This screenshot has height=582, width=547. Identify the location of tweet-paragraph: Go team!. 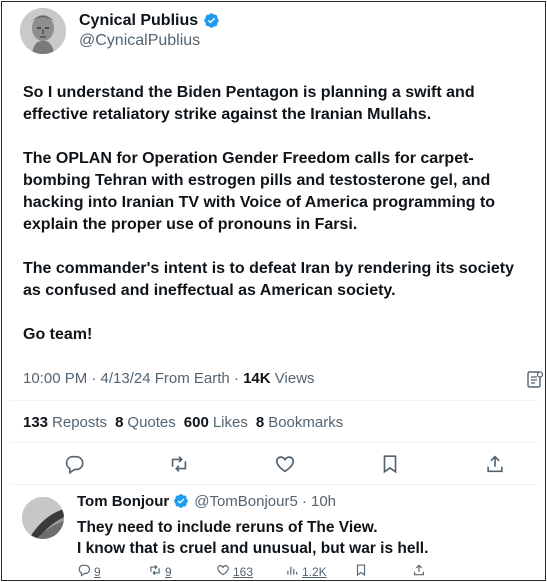
(58, 334).